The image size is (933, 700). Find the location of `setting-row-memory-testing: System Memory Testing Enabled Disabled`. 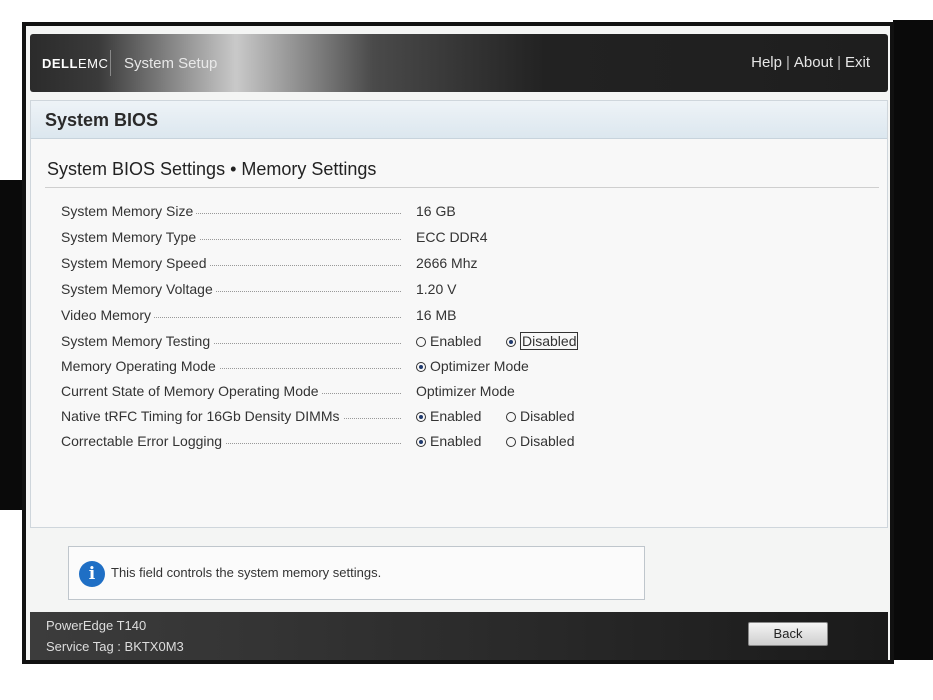

setting-row-memory-testing: System Memory Testing Enabled Disabled is located at coordinates (341, 342).